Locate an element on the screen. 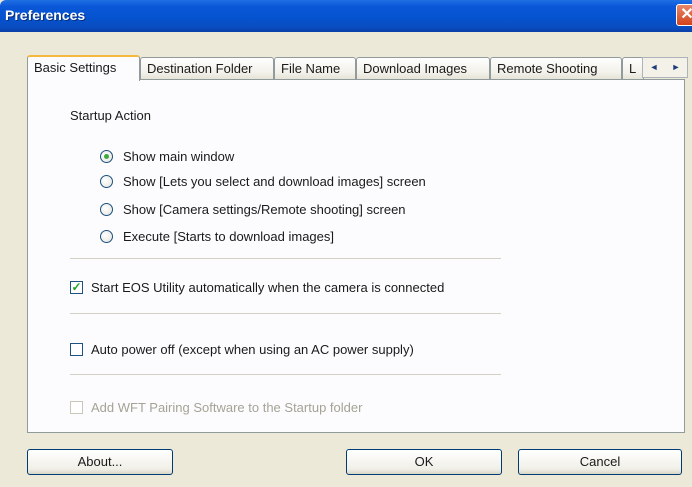  tab-file-name: File Name is located at coordinates (315, 68).